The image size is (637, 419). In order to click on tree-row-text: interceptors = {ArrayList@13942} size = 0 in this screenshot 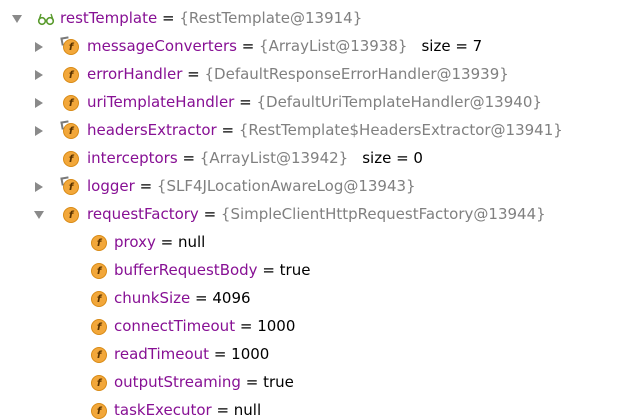, I will do `click(255, 158)`.